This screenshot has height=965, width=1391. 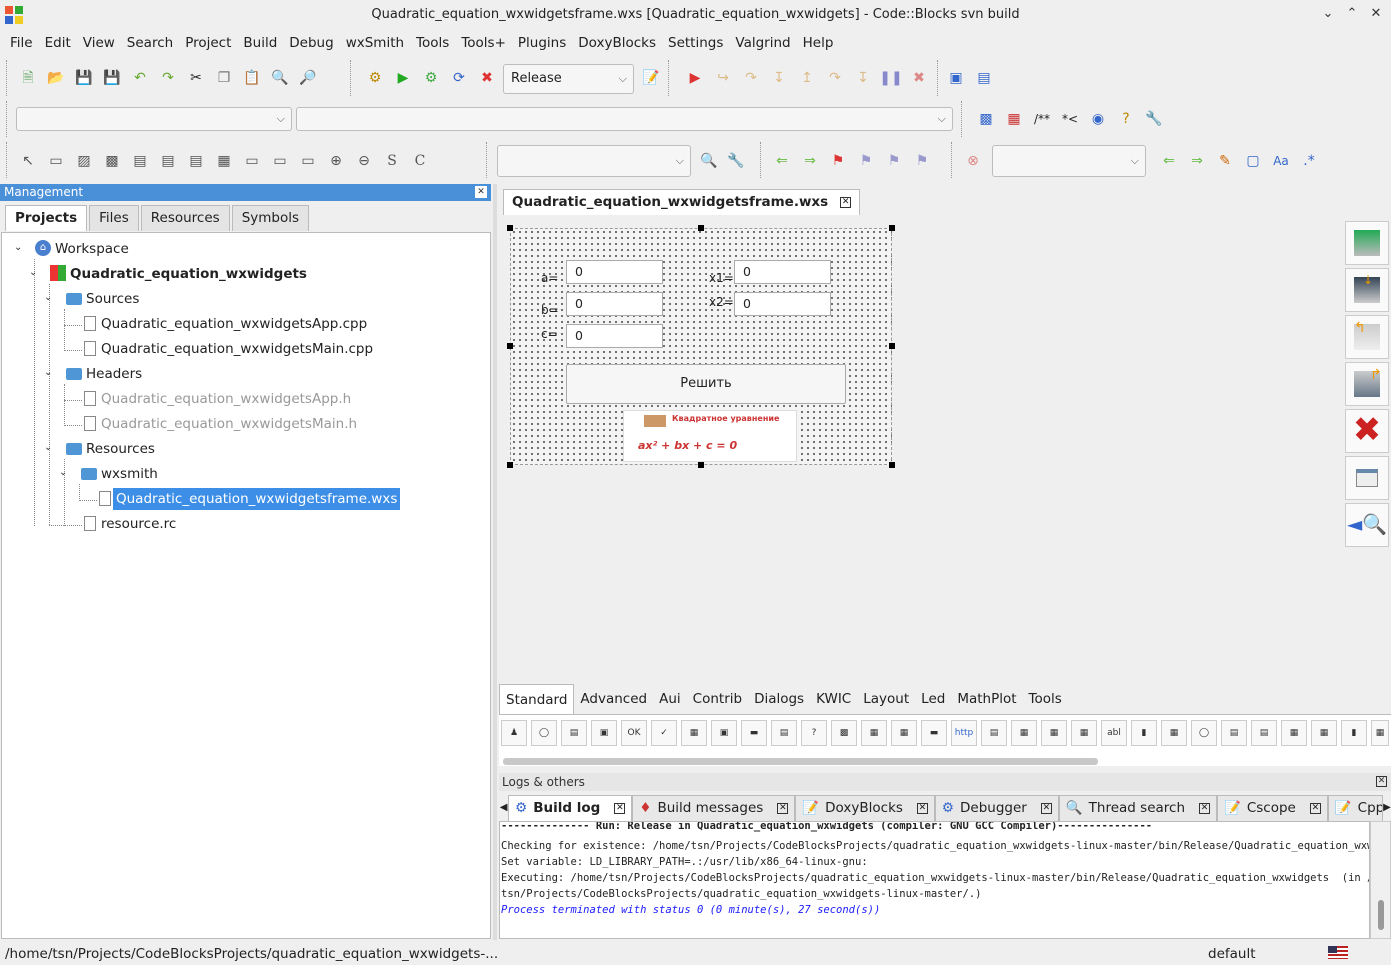 I want to click on tree-project: Quadratic_equation_wxwidgets, so click(x=188, y=274).